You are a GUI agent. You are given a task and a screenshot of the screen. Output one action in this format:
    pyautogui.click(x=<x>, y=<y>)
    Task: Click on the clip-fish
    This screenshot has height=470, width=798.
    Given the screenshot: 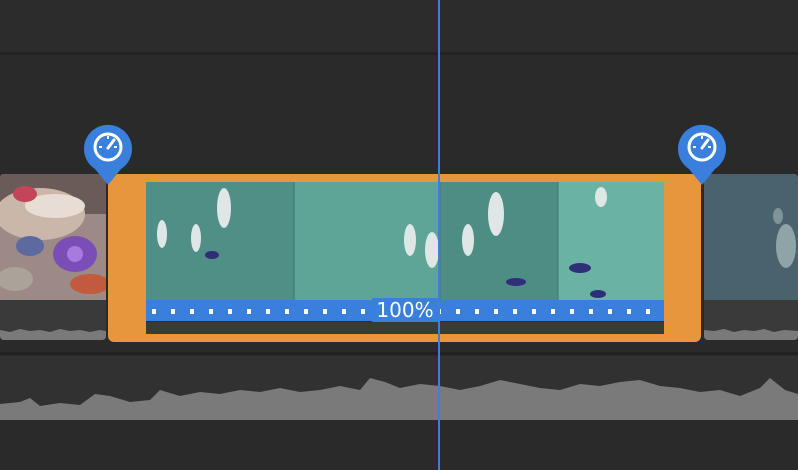 What is the action you would take?
    pyautogui.click(x=751, y=257)
    